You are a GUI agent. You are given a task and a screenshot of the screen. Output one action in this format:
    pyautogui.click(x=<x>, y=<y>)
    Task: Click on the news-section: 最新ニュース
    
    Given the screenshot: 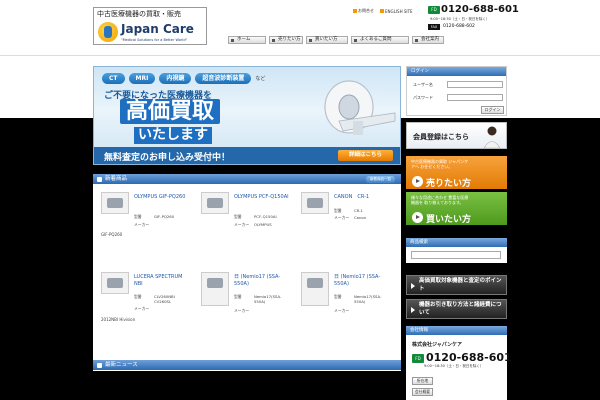 What is the action you would take?
    pyautogui.click(x=247, y=365)
    